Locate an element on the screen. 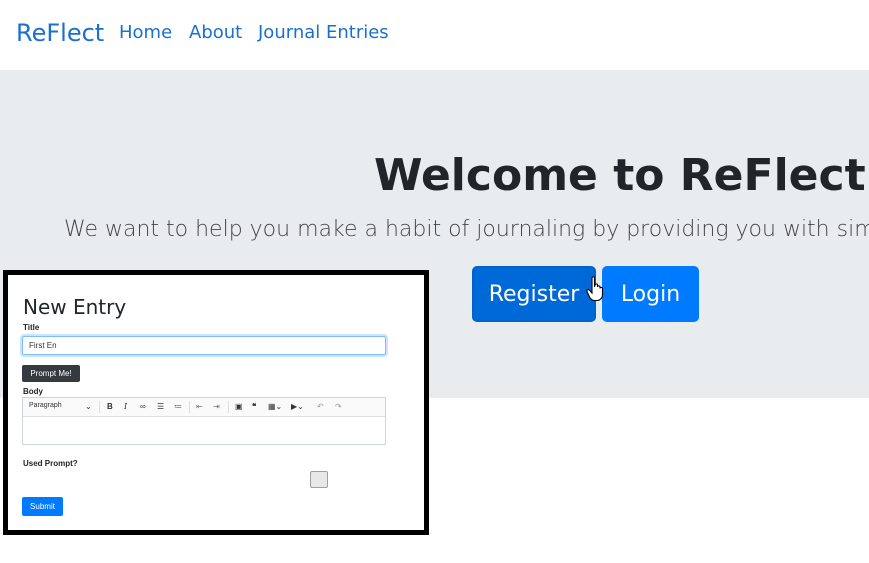 The image size is (869, 563). title-label: Title is located at coordinates (31, 327).